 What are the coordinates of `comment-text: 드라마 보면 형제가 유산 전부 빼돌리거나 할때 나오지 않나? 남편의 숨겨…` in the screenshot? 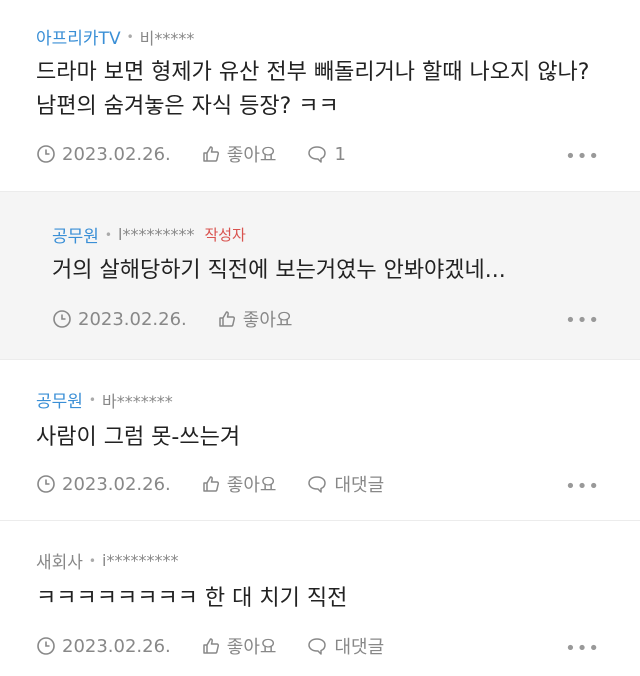 It's located at (313, 89).